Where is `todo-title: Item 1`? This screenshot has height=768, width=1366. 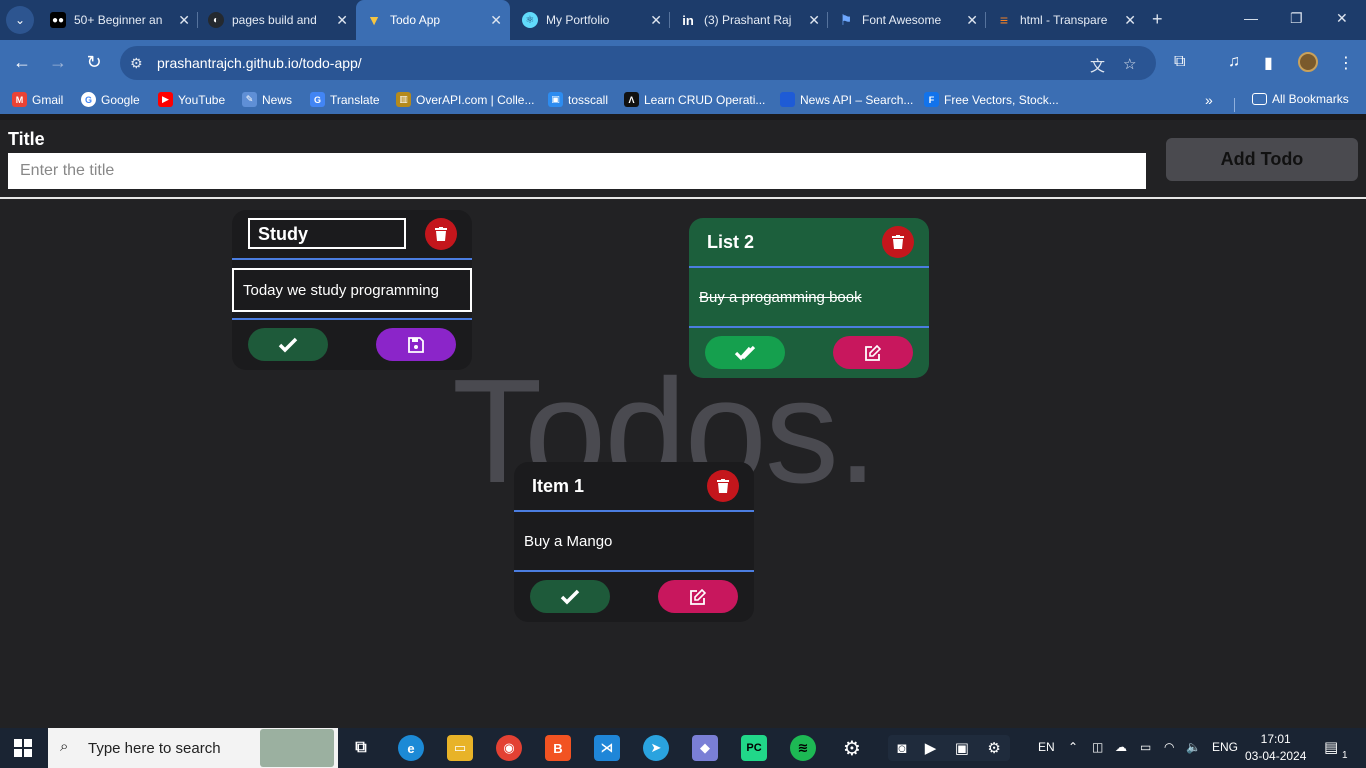 todo-title: Item 1 is located at coordinates (558, 486).